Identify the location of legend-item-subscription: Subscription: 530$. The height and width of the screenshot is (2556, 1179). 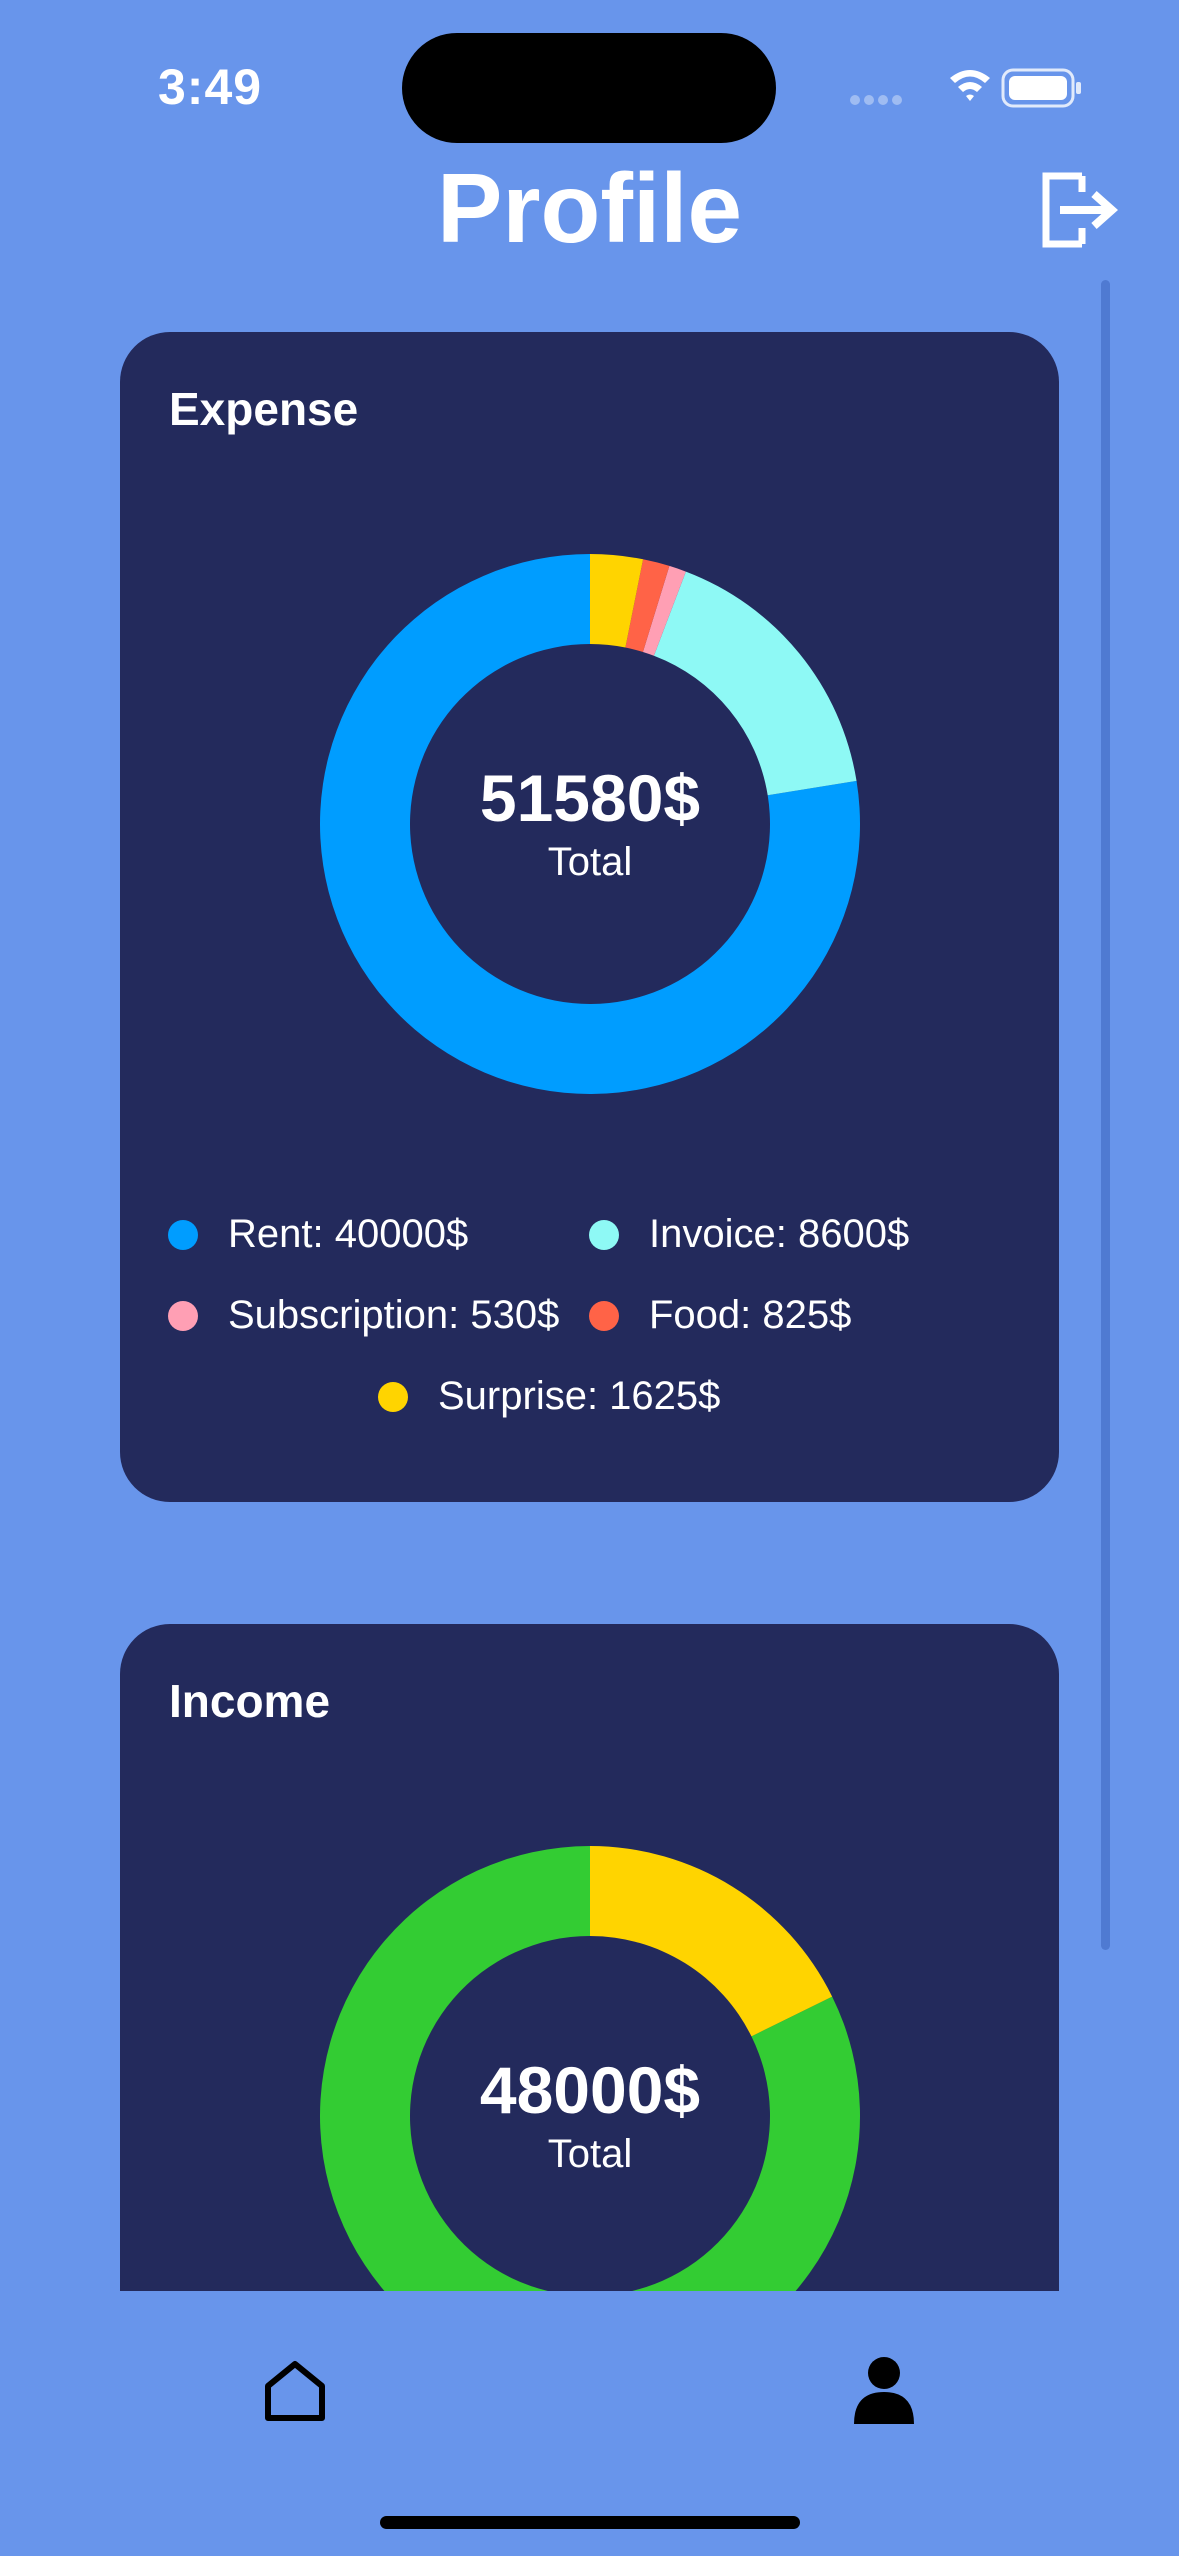
(363, 1315).